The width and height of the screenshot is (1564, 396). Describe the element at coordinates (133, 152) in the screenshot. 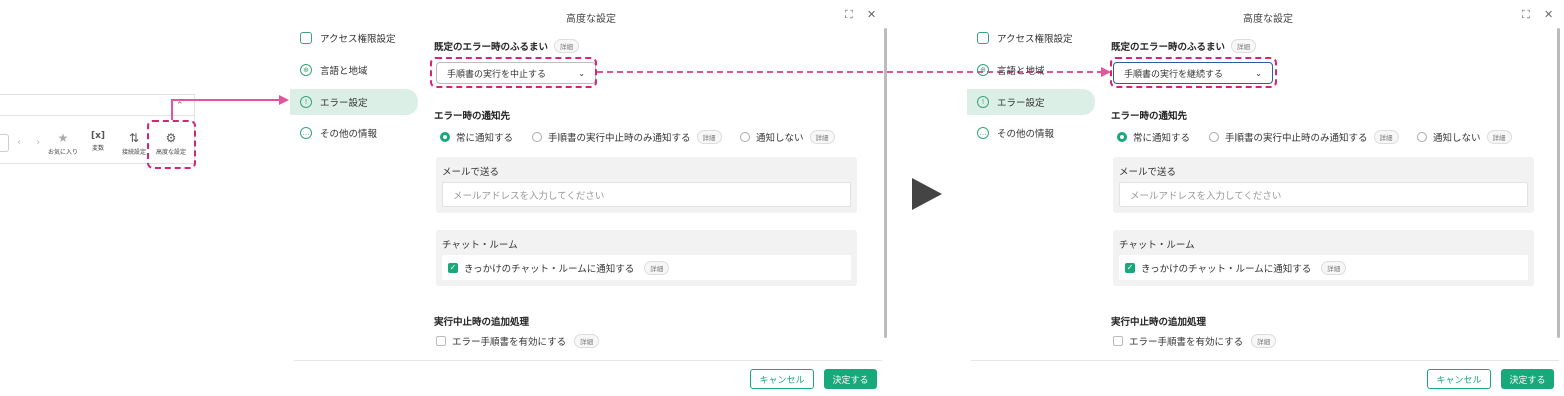

I see `toolbar-connection-label: 接続設定` at that location.